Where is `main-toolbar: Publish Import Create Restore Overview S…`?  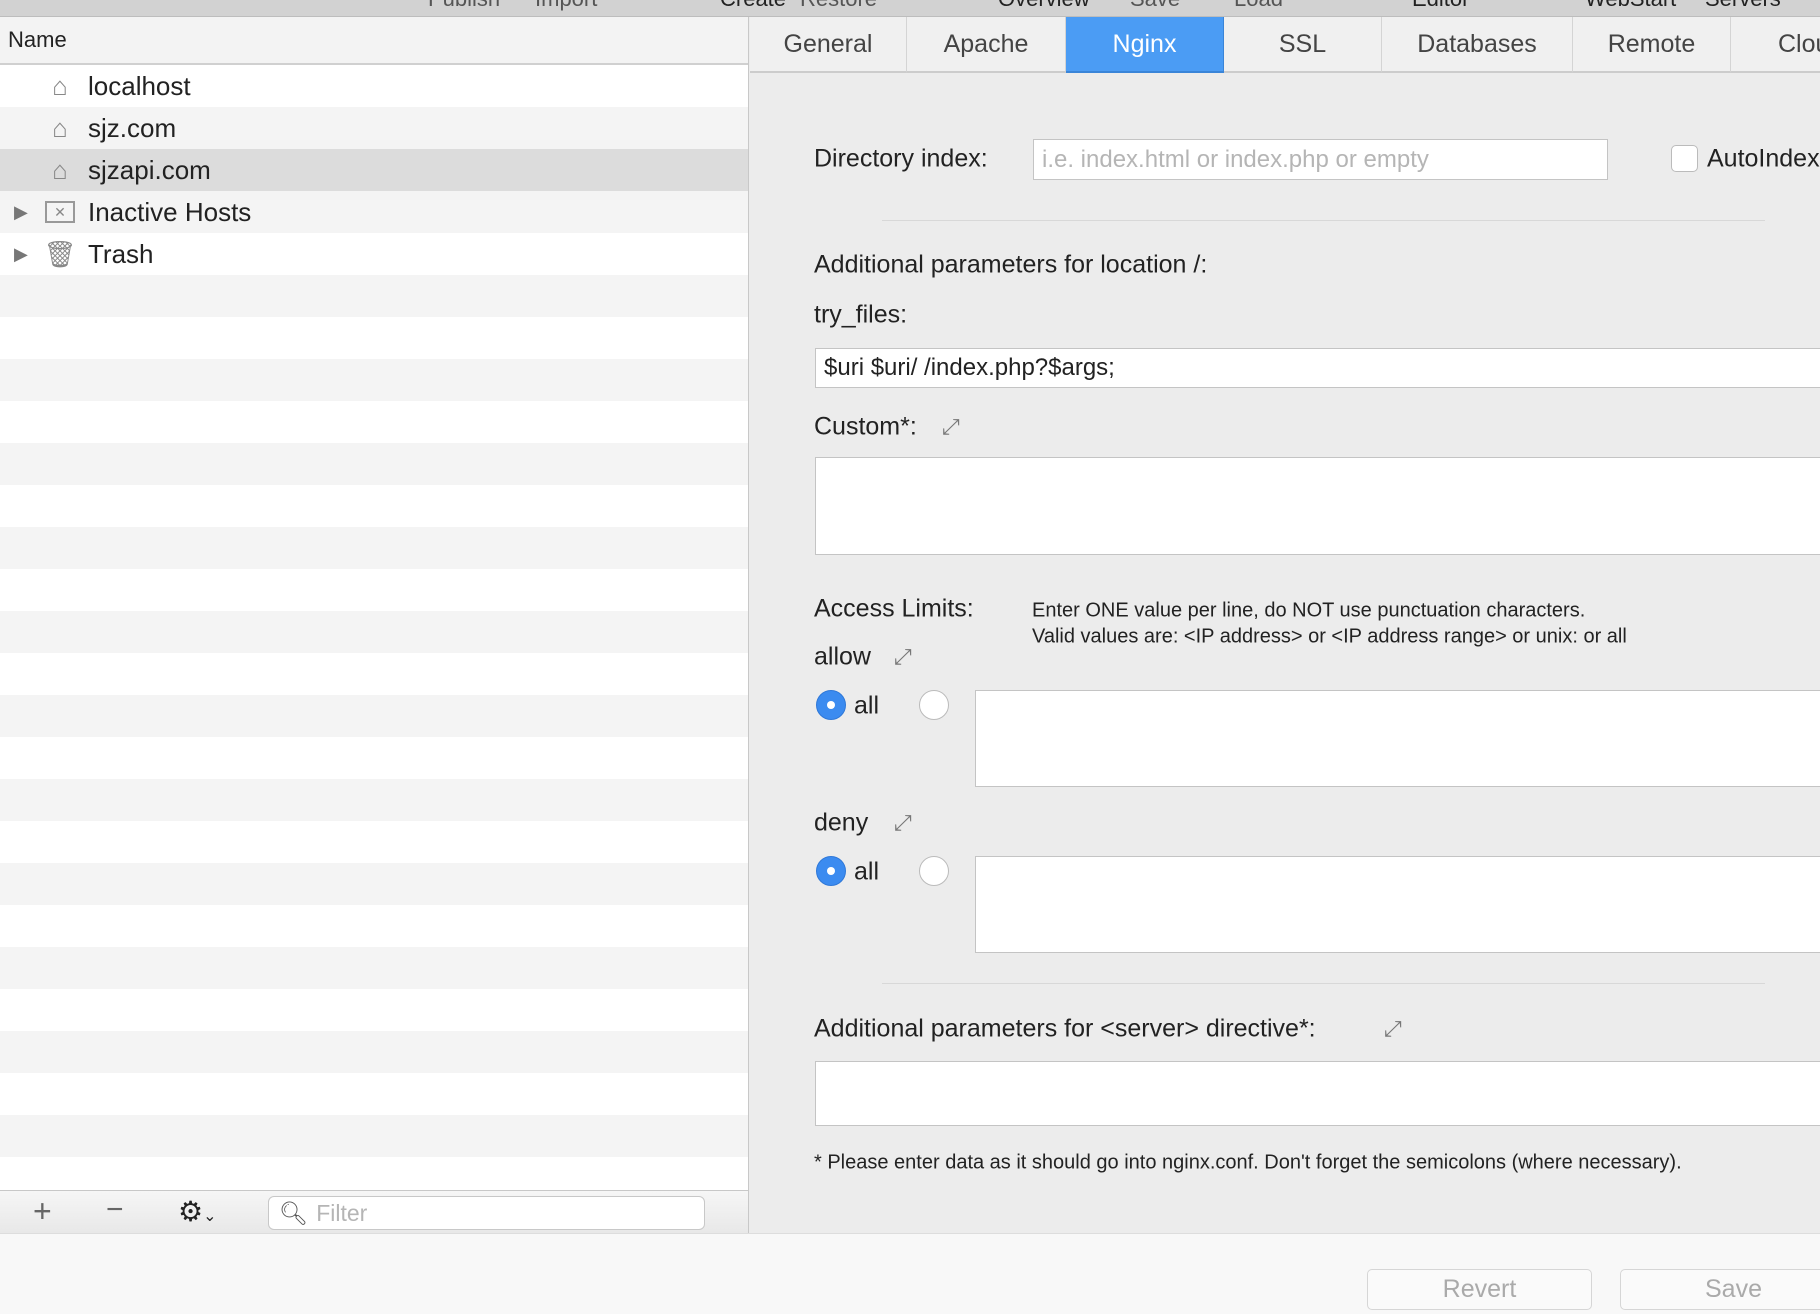 main-toolbar: Publish Import Create Restore Overview S… is located at coordinates (910, 8).